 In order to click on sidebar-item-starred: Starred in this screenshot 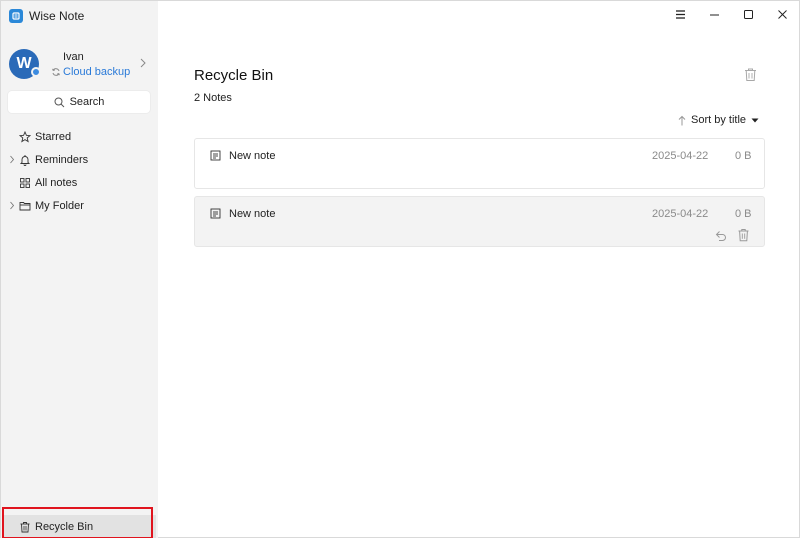, I will do `click(81, 136)`.